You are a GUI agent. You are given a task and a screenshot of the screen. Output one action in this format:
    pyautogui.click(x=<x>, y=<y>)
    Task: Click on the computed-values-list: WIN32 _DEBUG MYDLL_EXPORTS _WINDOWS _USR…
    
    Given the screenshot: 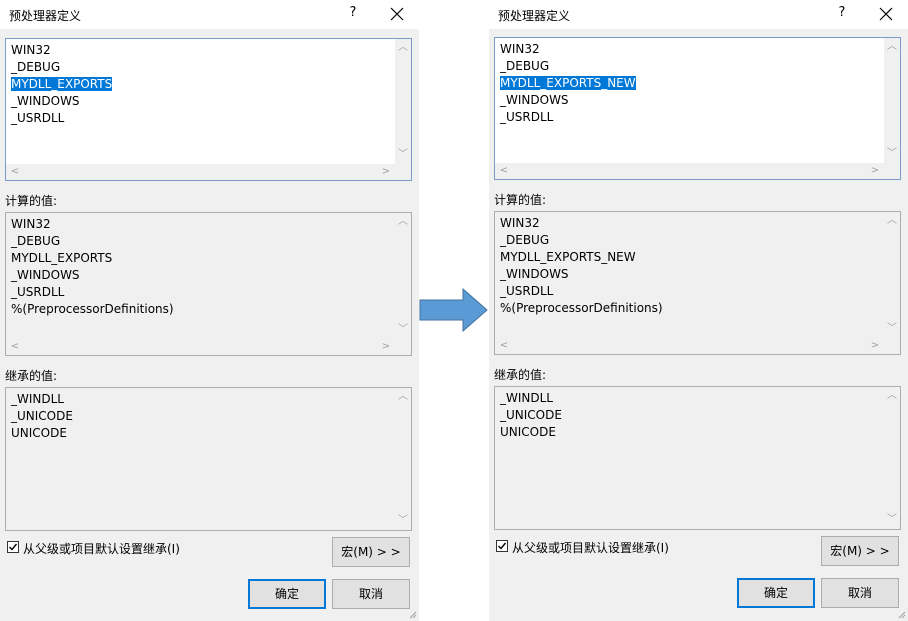 What is the action you would take?
    pyautogui.click(x=208, y=284)
    